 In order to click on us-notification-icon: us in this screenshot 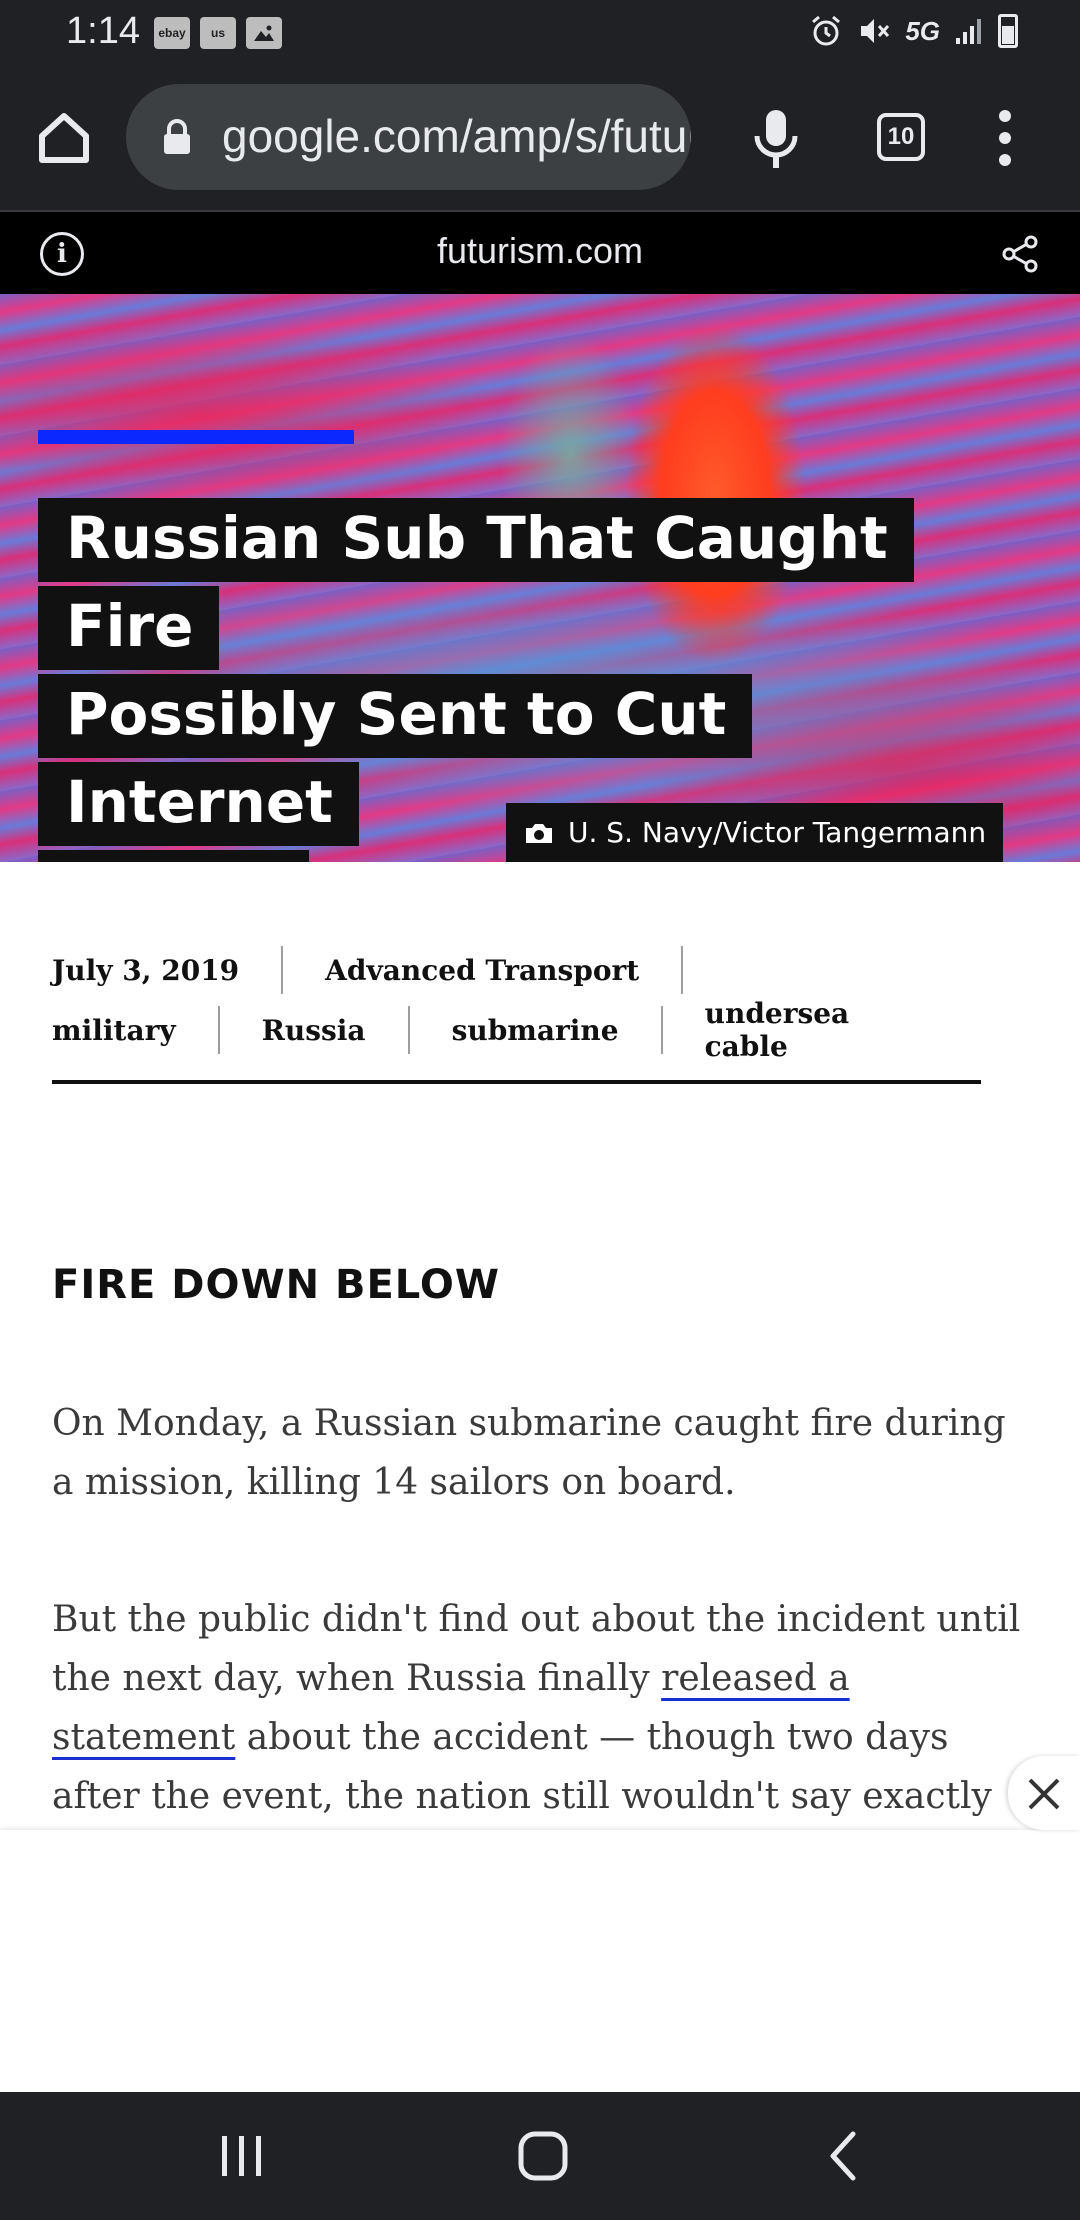, I will do `click(218, 33)`.